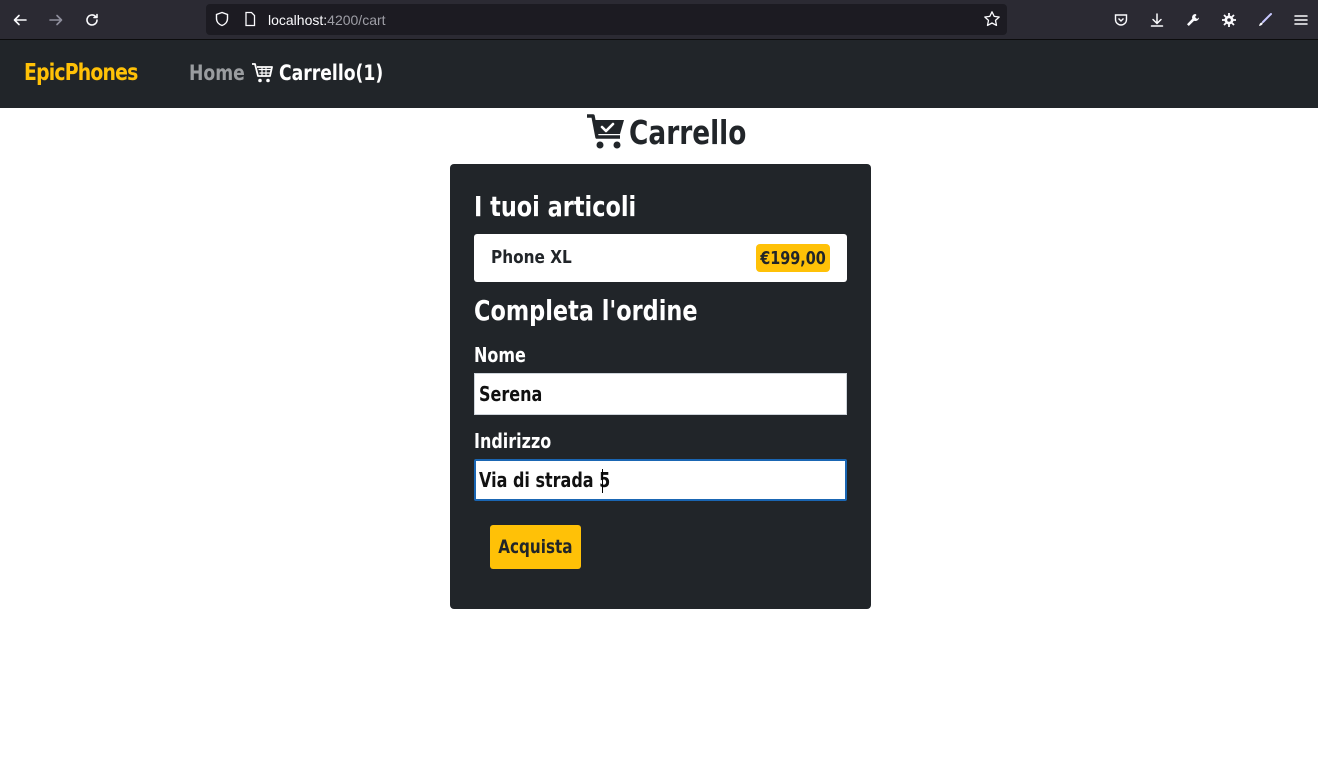 Image resolution: width=1318 pixels, height=765 pixels. What do you see at coordinates (660, 258) in the screenshot?
I see `list-item: Phone XL €199,00` at bounding box center [660, 258].